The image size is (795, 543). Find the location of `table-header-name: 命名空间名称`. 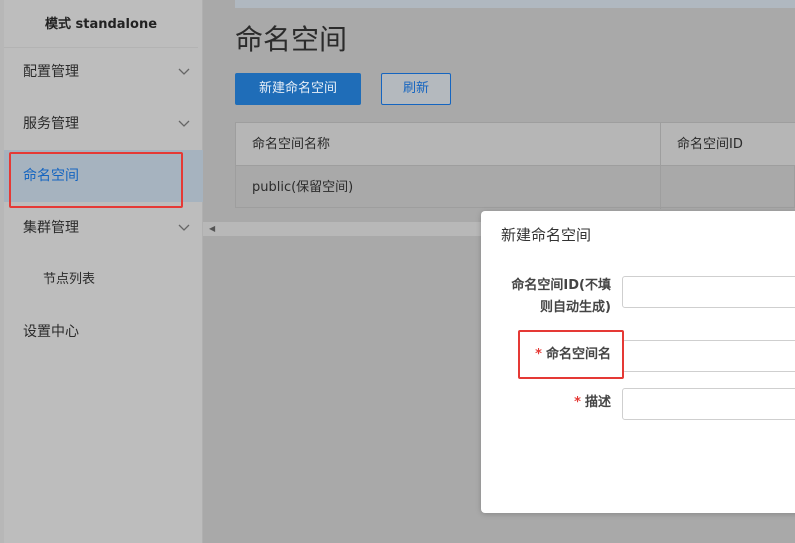

table-header-name: 命名空间名称 is located at coordinates (291, 144).